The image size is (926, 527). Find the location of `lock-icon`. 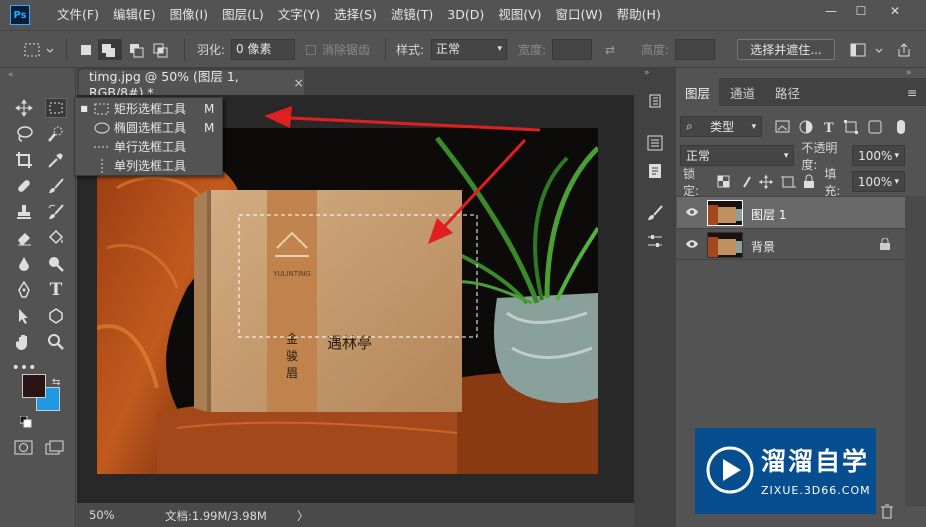

lock-icon is located at coordinates (885, 245).